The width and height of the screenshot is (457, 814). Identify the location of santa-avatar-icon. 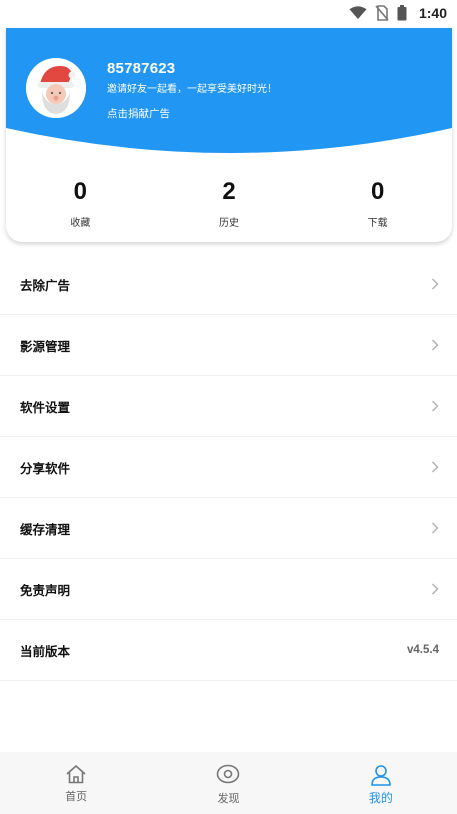
(56, 88).